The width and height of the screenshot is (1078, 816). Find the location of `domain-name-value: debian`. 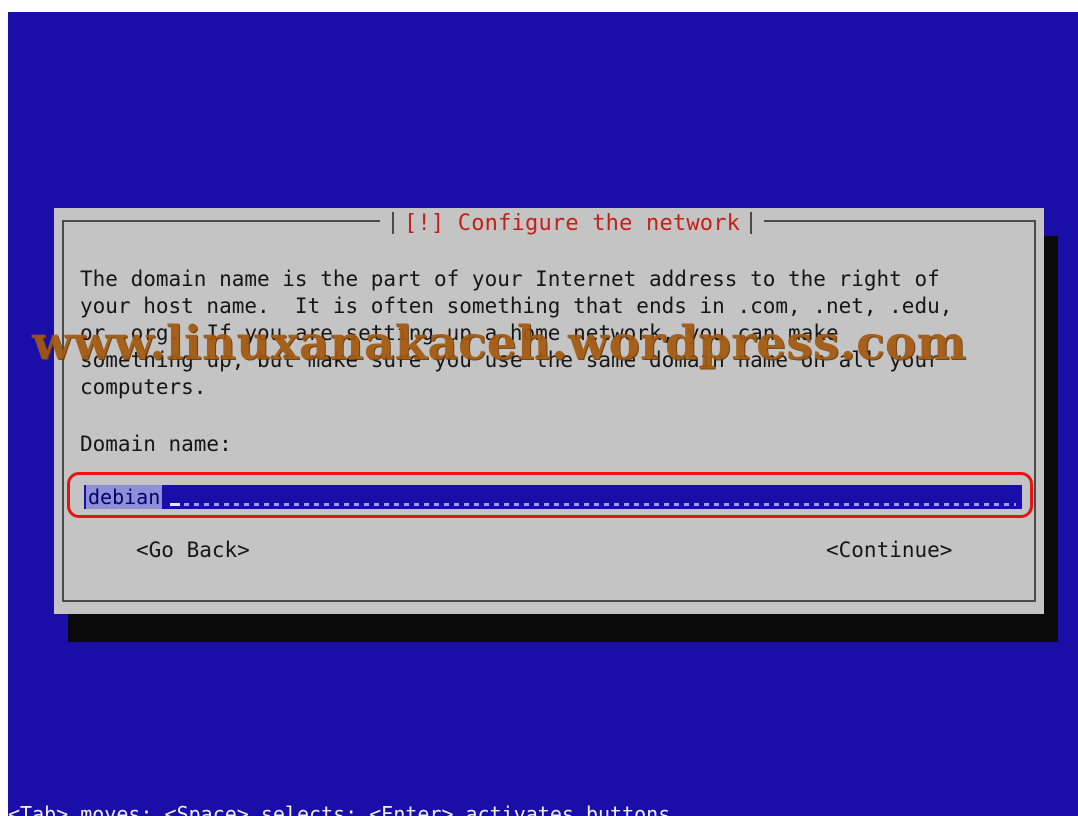

domain-name-value: debian is located at coordinates (124, 497).